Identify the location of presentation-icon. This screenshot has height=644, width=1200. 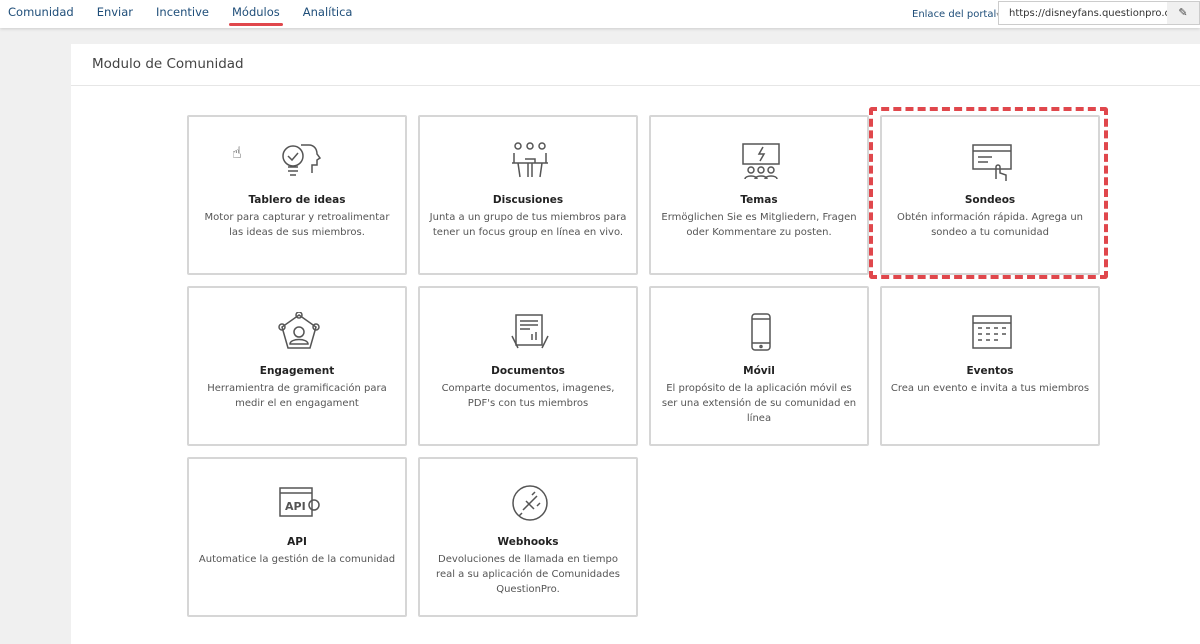
(761, 161).